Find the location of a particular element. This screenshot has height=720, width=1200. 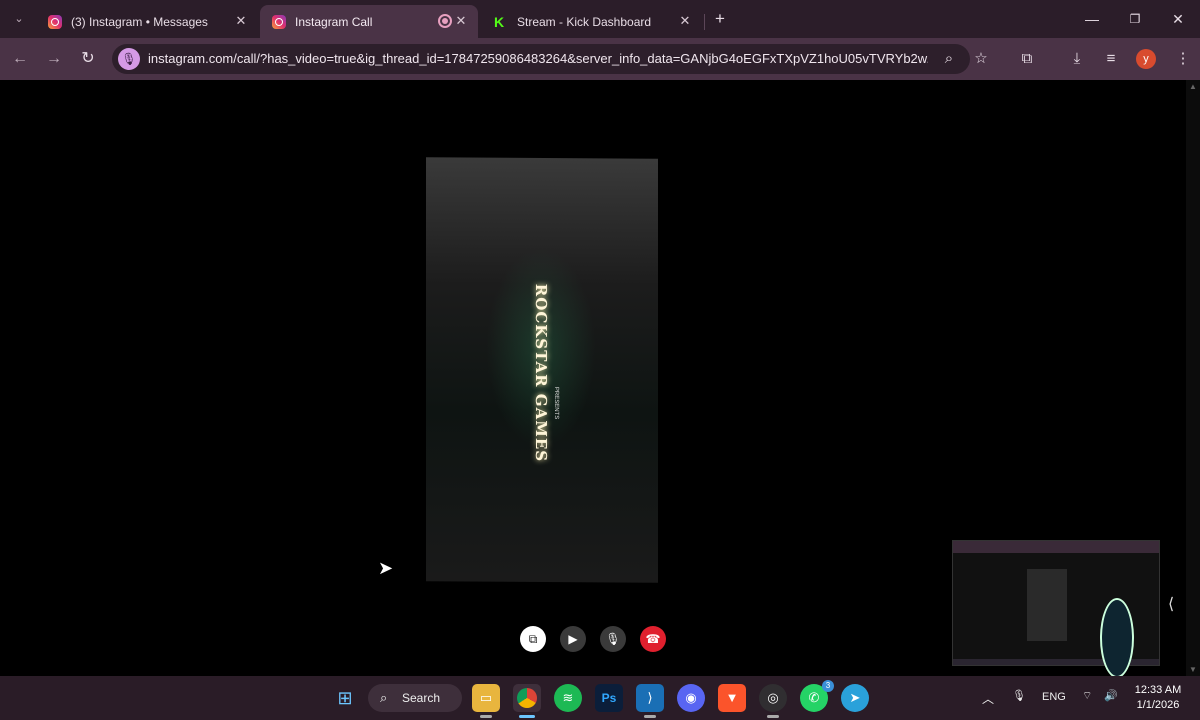

tab-title: (3) Instagram • Messages is located at coordinates (139, 21).